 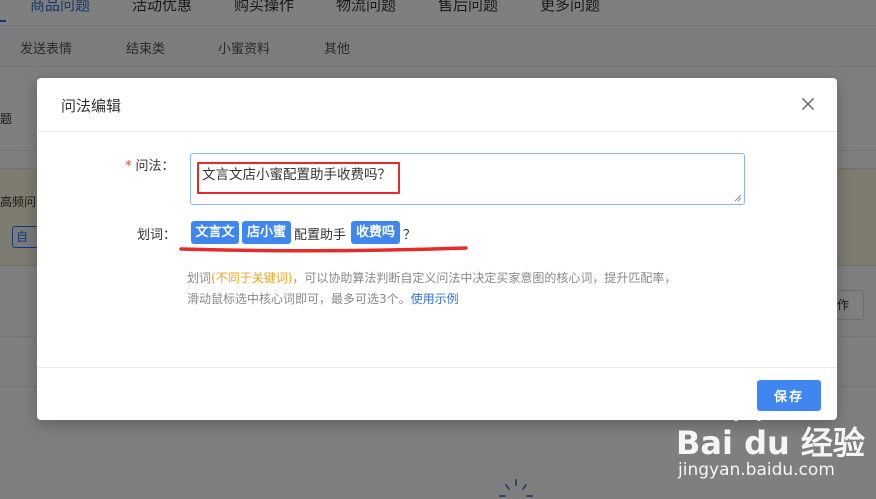 What do you see at coordinates (484, 278) in the screenshot?
I see `hint-text: ，可以协助算法判断自定义问法中决定买家意图的核心词，提升匹配率，` at bounding box center [484, 278].